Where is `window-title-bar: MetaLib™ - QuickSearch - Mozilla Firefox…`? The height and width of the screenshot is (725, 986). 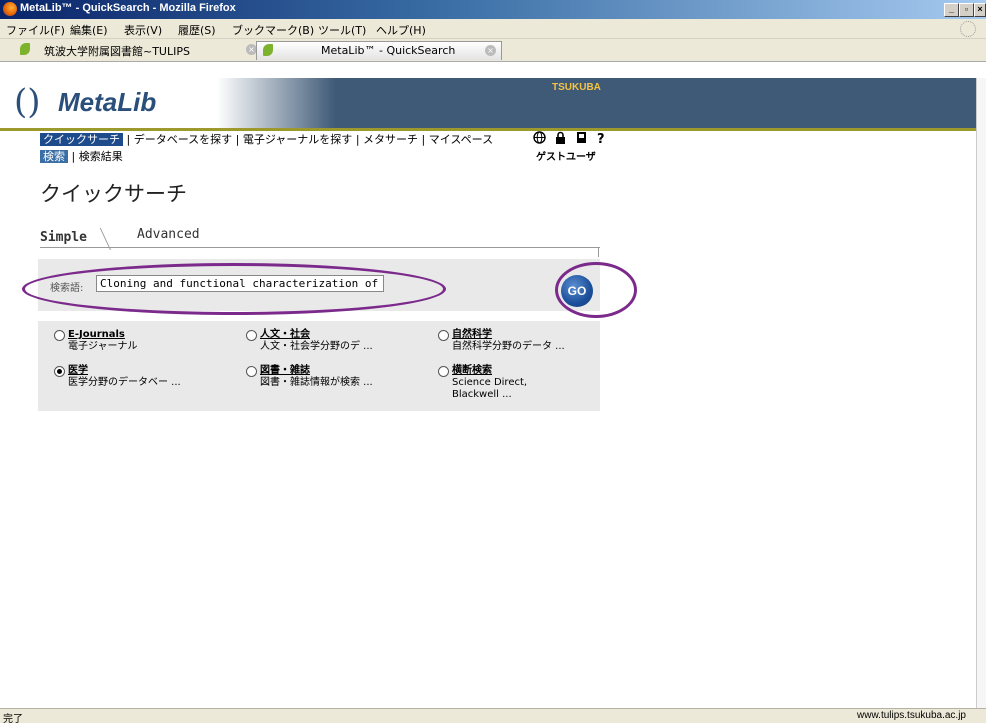
window-title-bar: MetaLib™ - QuickSearch - Mozilla Firefox… is located at coordinates (493, 9).